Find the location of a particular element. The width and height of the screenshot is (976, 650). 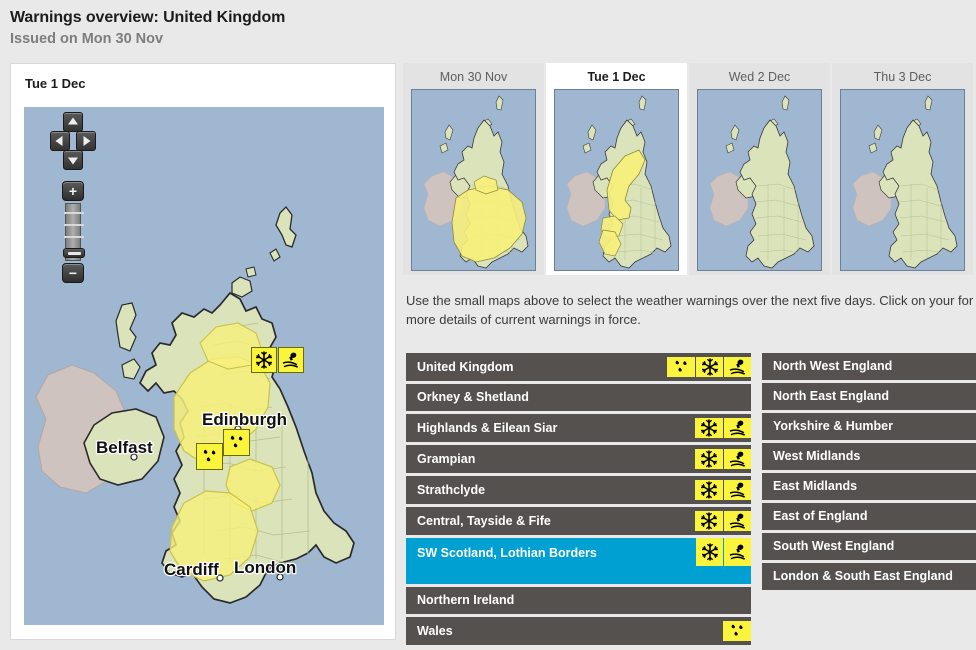

region-row-grampian: Grampian is located at coordinates (578, 459).